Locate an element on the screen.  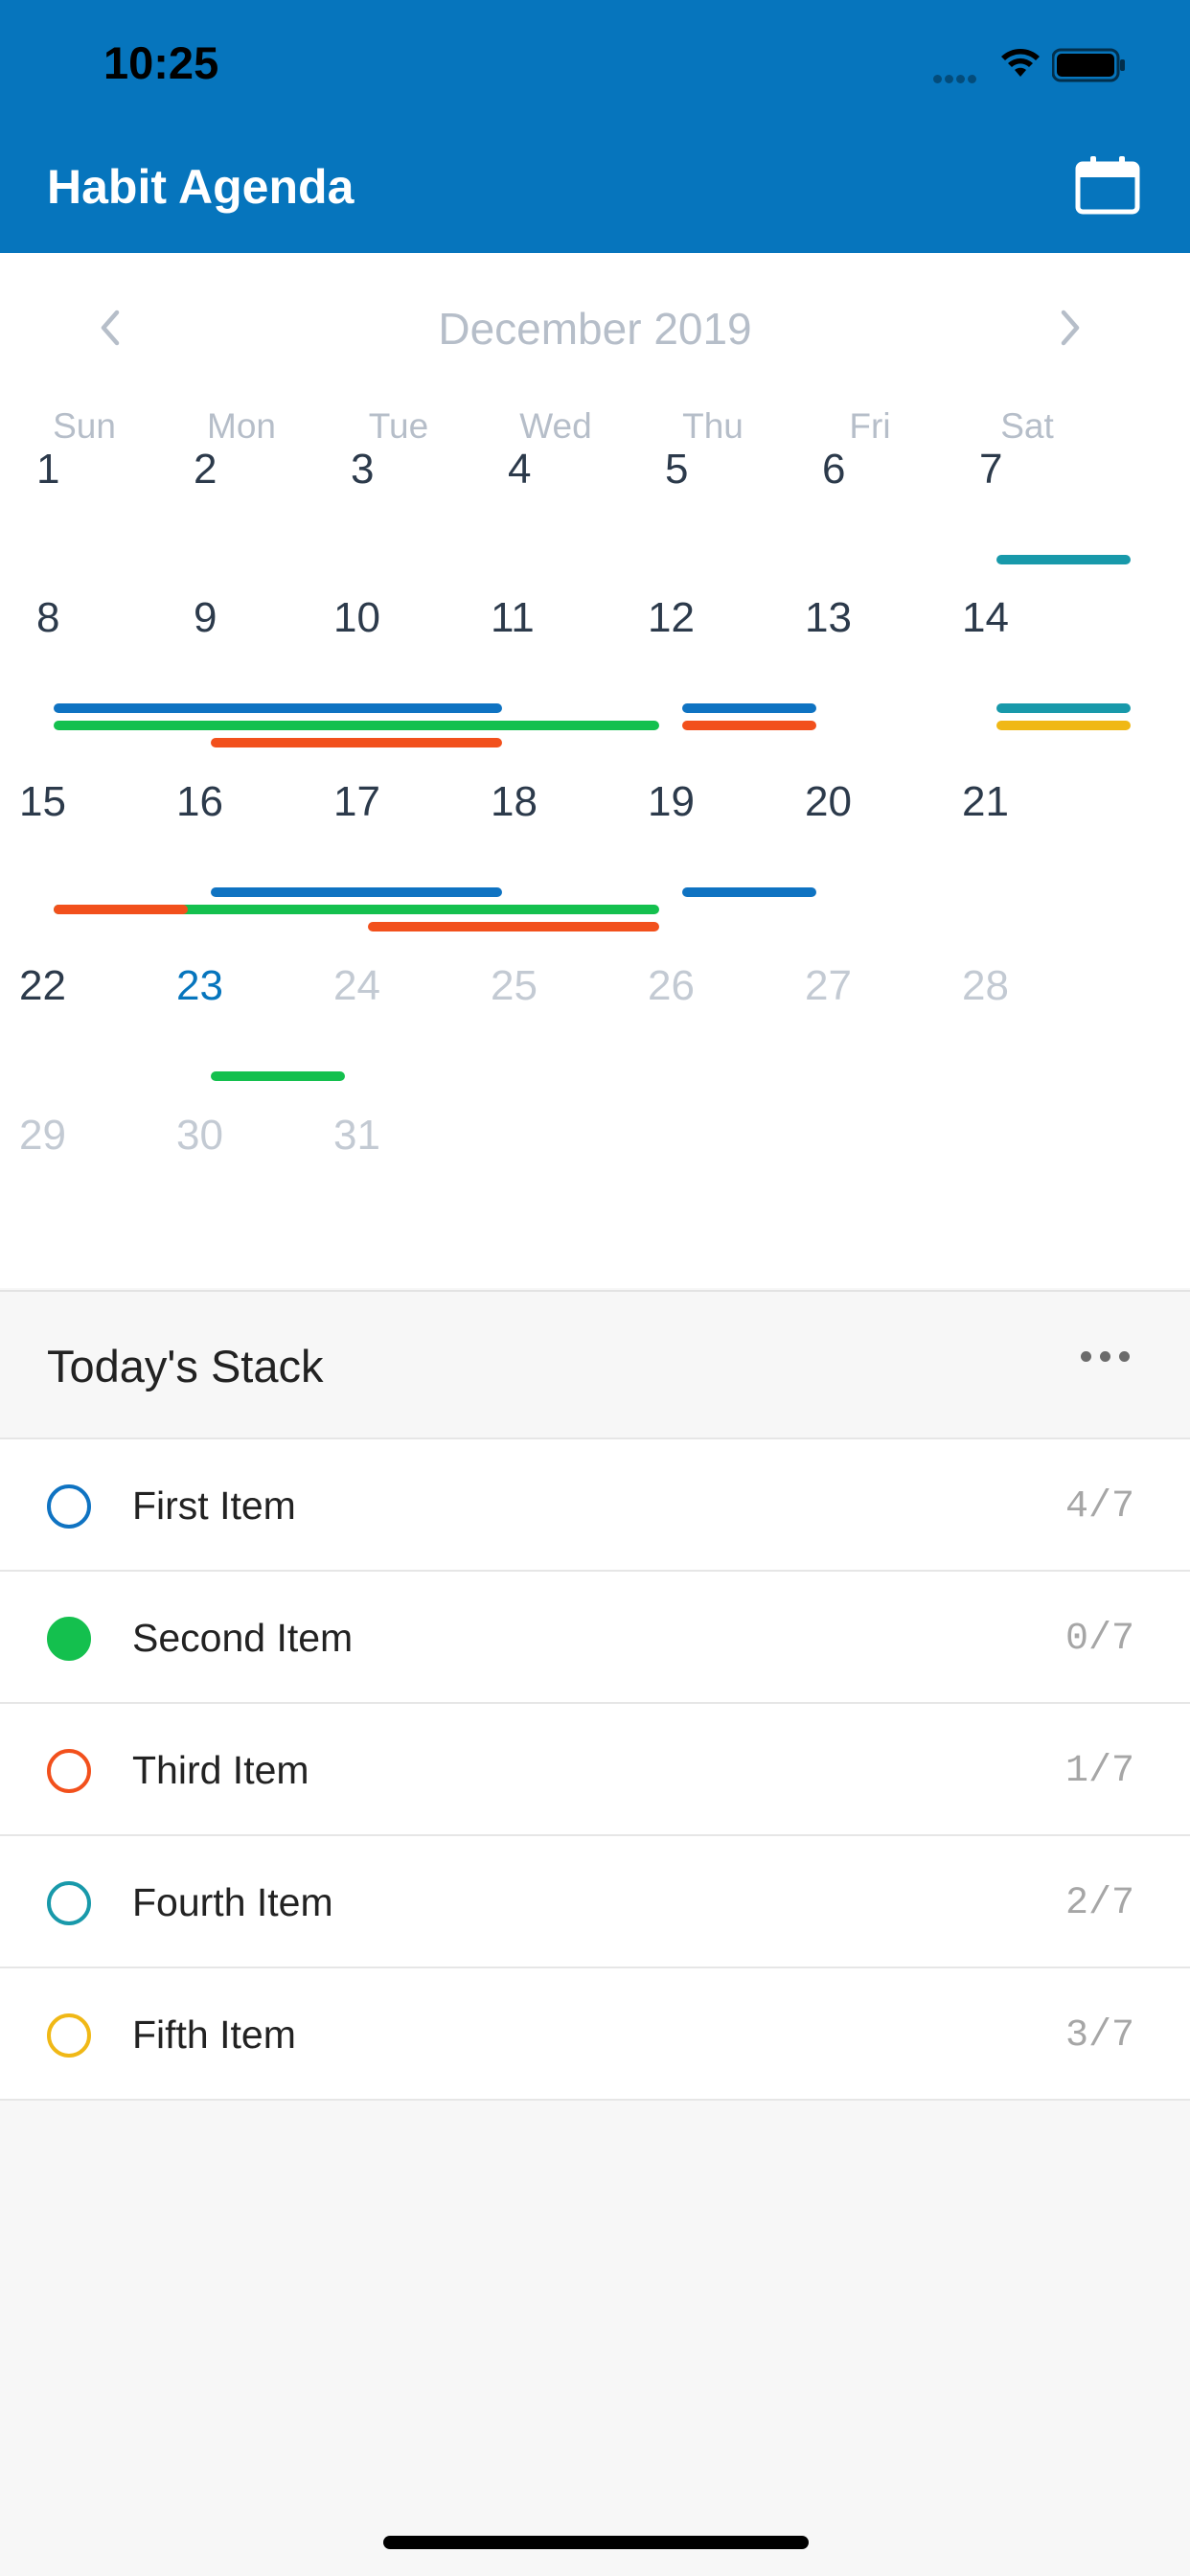
calendar-day: 5 is located at coordinates (708, 504).